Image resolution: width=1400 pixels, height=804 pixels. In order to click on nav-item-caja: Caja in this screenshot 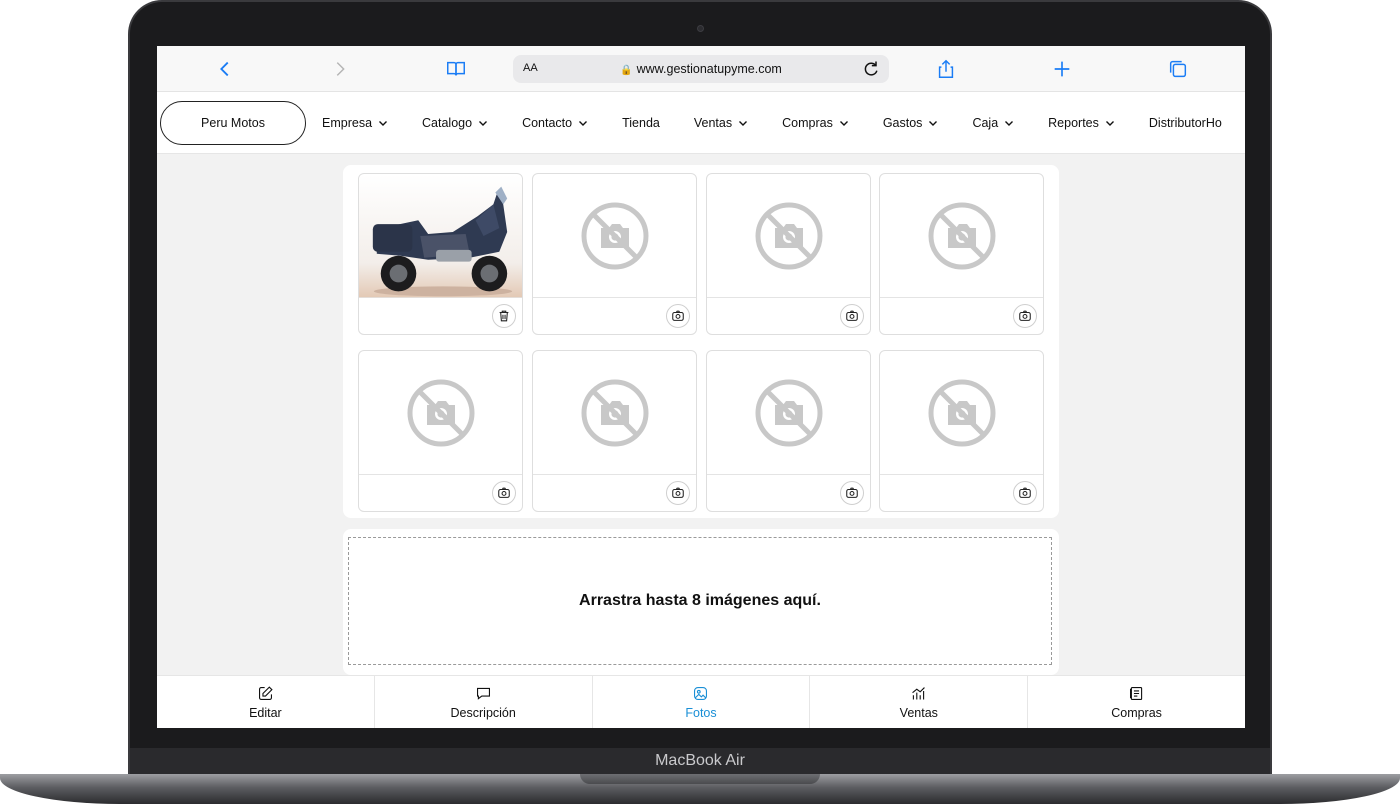, I will do `click(993, 123)`.